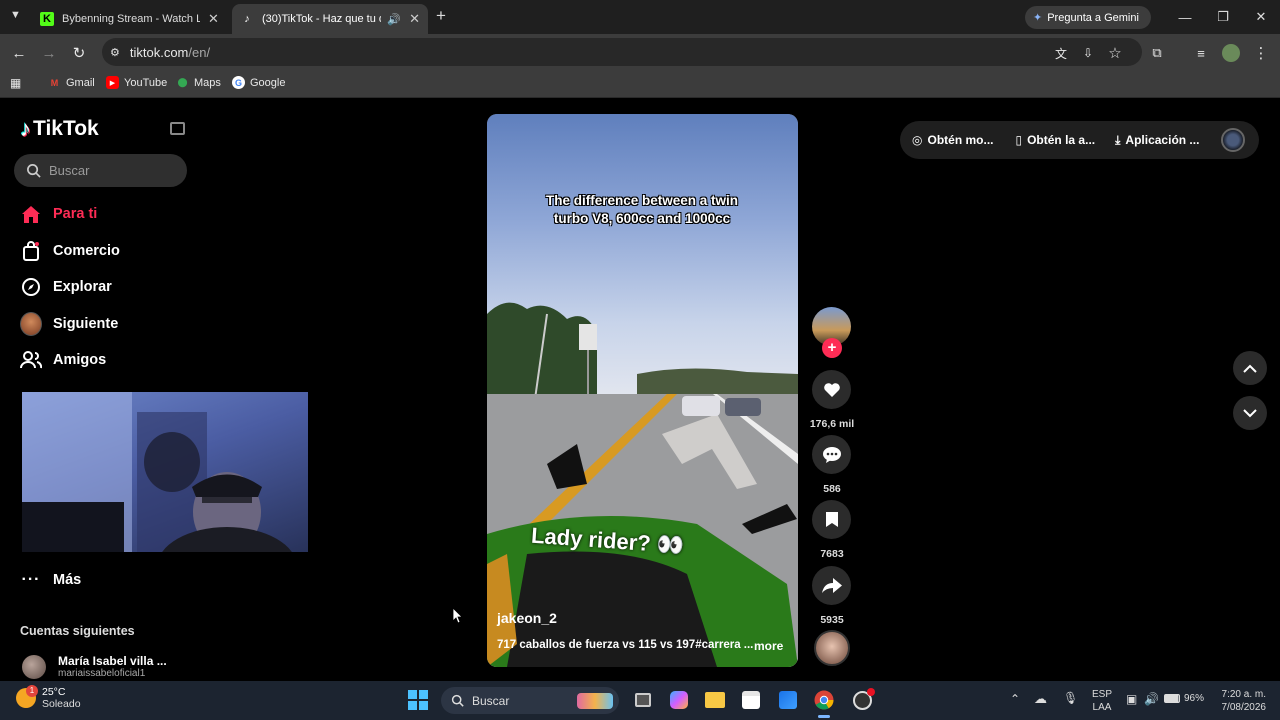  I want to click on tab-bybenning: K Bybenning Stream - Watch Live ✕, so click(130, 19).